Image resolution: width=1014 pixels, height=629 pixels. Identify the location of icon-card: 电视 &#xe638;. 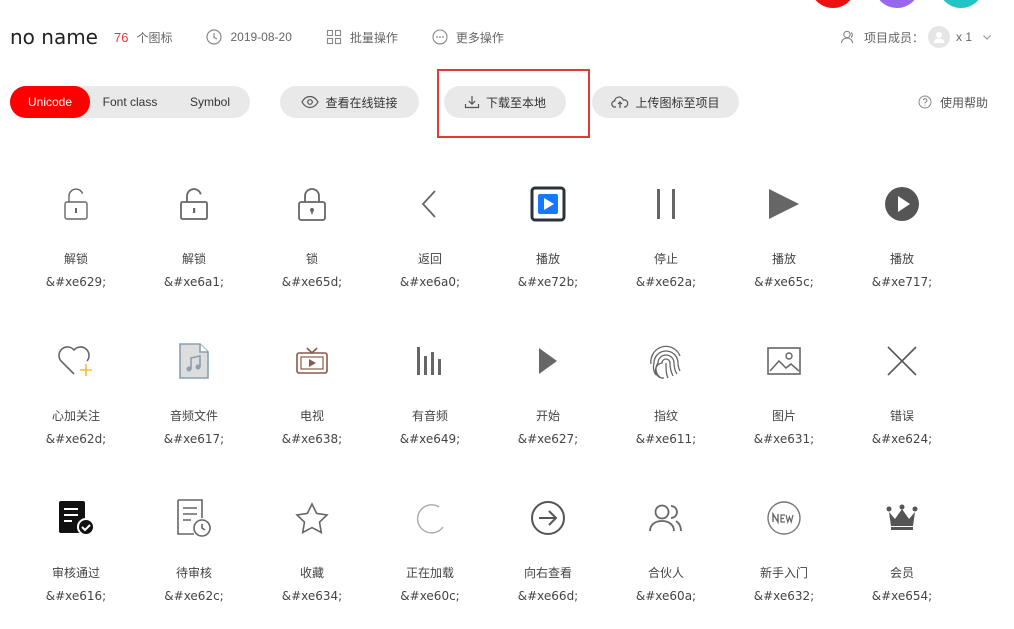
(312, 402).